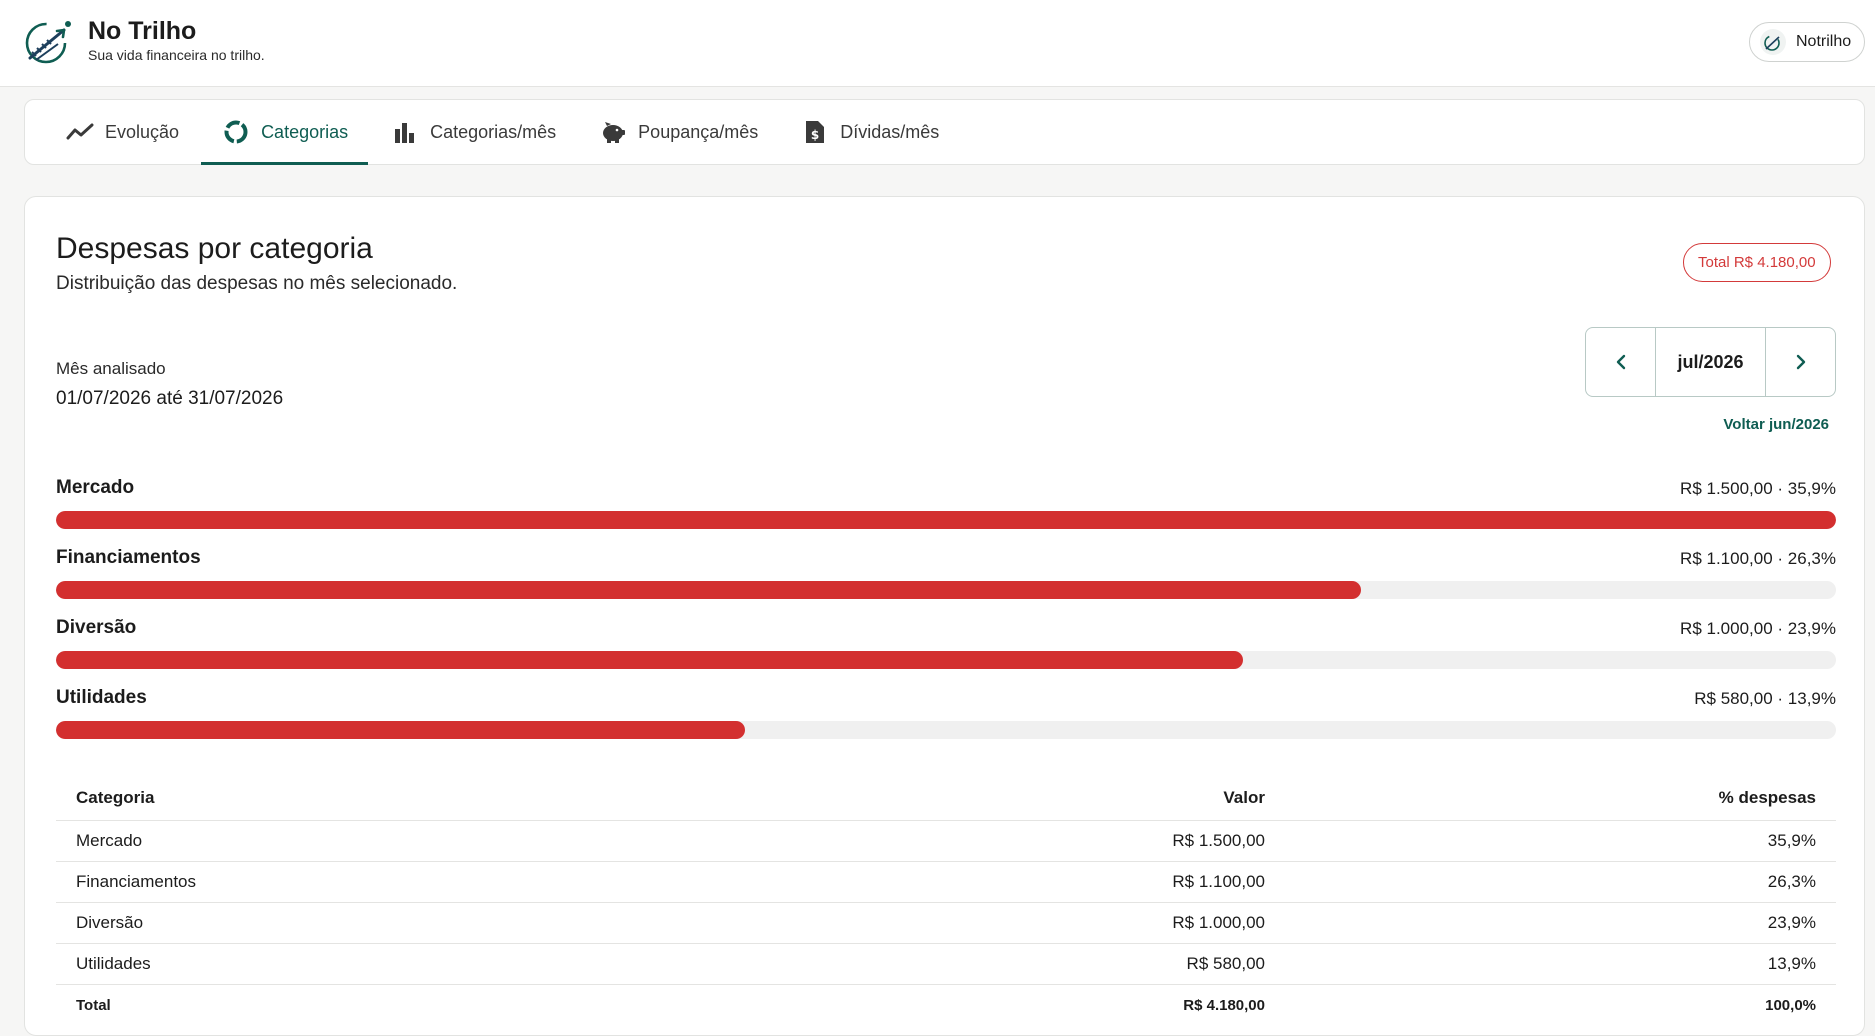 The image size is (1875, 1036). What do you see at coordinates (1757, 262) in the screenshot?
I see `total-badge: Total R$ 4.180,00` at bounding box center [1757, 262].